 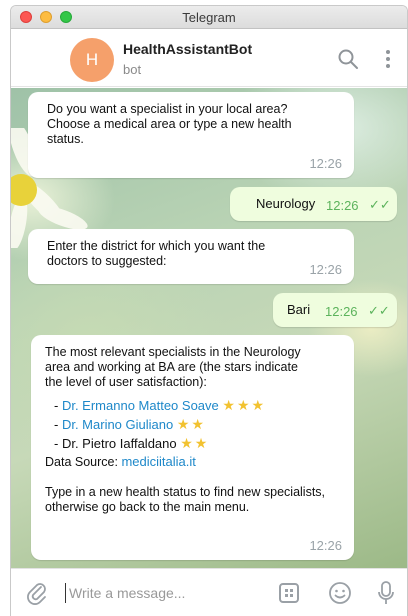 What do you see at coordinates (286, 203) in the screenshot?
I see `message-text: Neurology` at bounding box center [286, 203].